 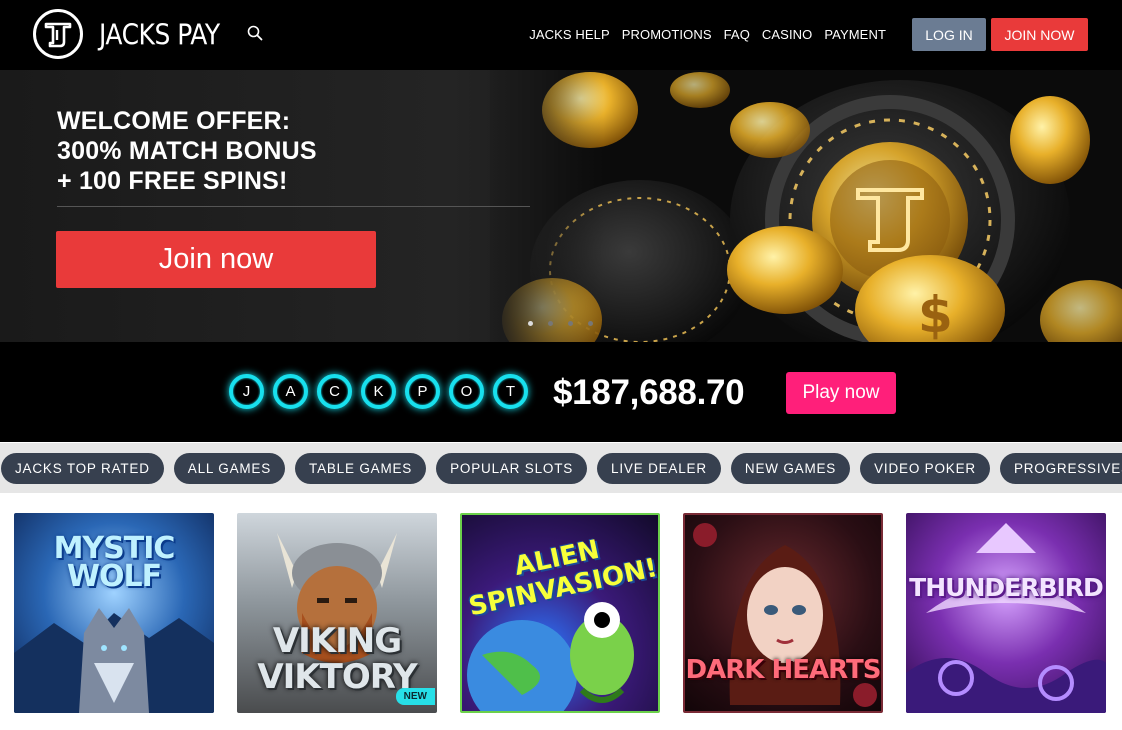 What do you see at coordinates (246, 391) in the screenshot?
I see `jackpot-letter: J` at bounding box center [246, 391].